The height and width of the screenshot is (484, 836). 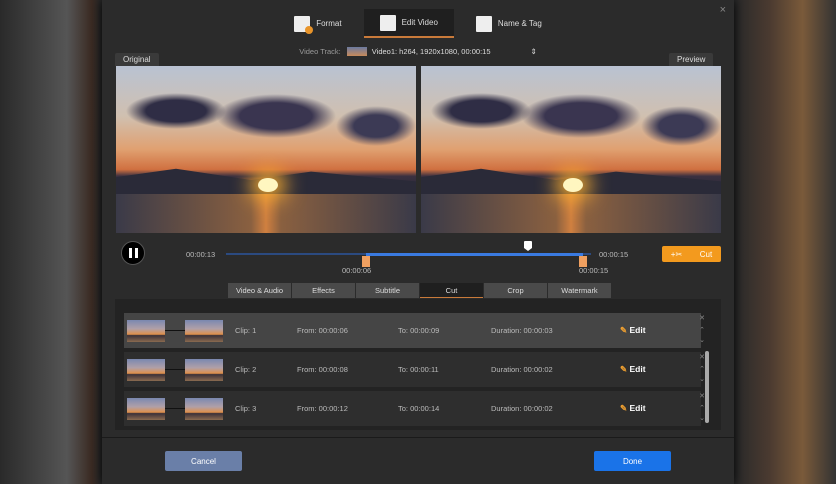 I want to click on video-track-select: Video1: h264, 1920x1080, 00:00:15 ⇕, so click(x=441, y=51).